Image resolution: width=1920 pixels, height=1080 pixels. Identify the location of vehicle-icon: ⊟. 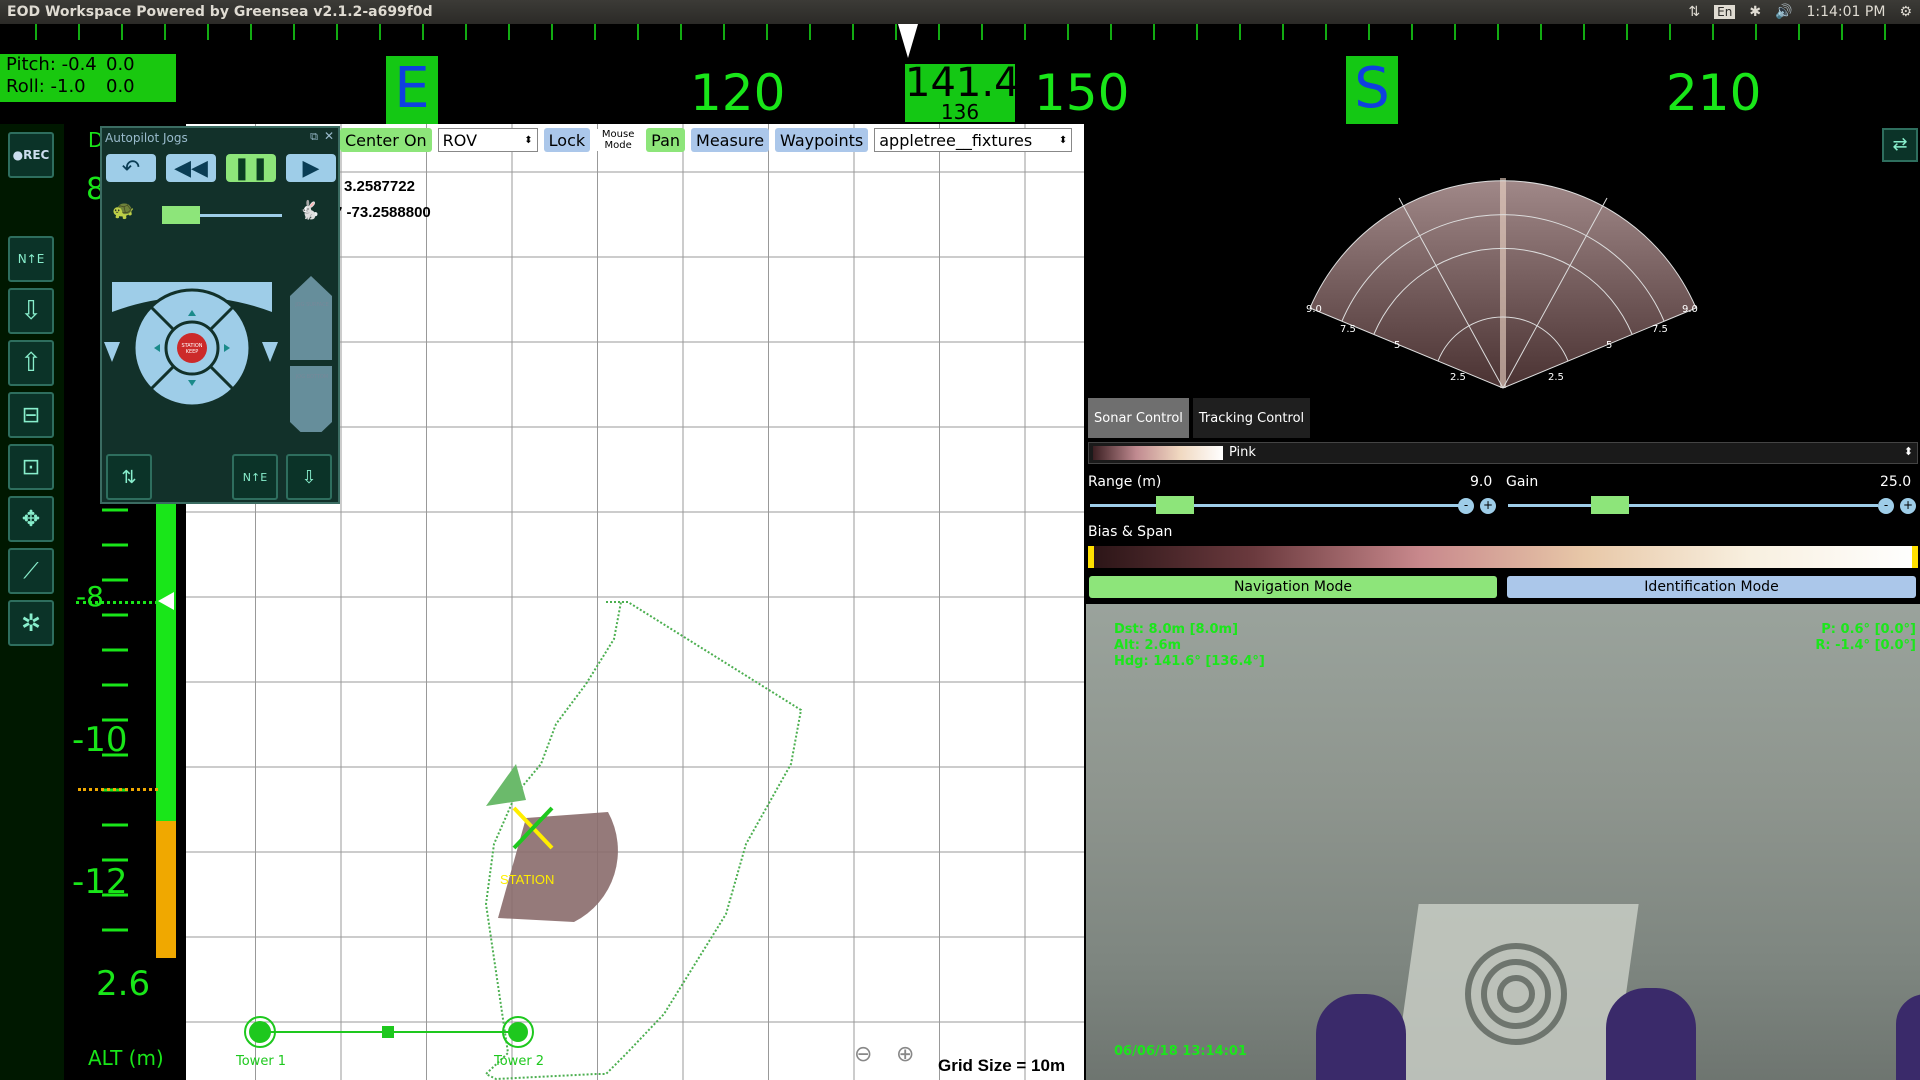
(31, 415).